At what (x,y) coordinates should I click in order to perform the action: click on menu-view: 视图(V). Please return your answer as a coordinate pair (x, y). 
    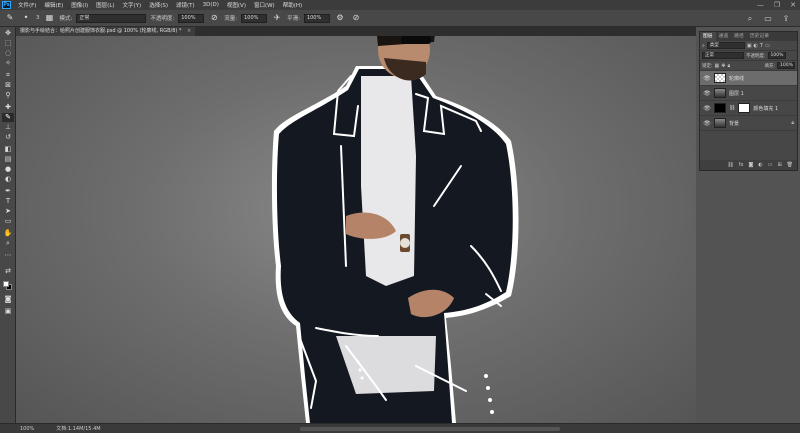
    Looking at the image, I should click on (236, 5).